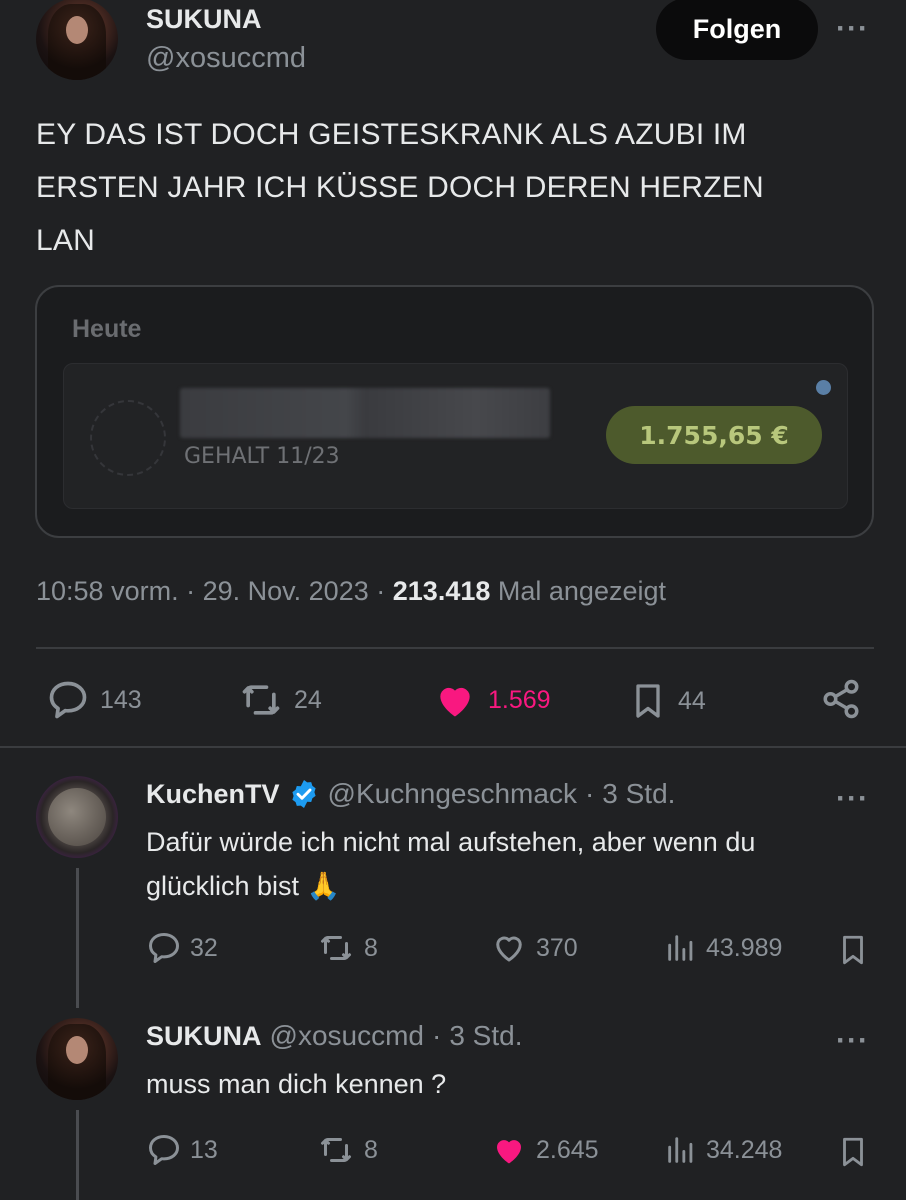 This screenshot has height=1200, width=906. Describe the element at coordinates (128, 438) in the screenshot. I see `transaction-logo-placeholder` at that location.